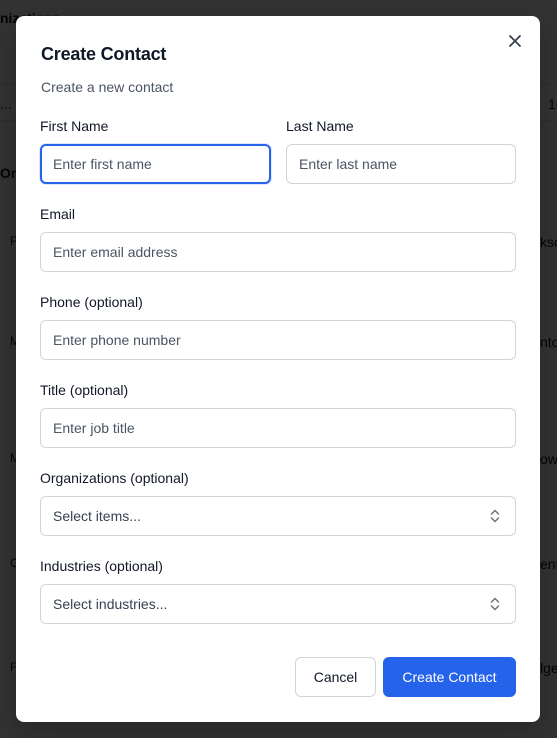 This screenshot has height=738, width=557. I want to click on job-title-label: Title (optional), so click(84, 390).